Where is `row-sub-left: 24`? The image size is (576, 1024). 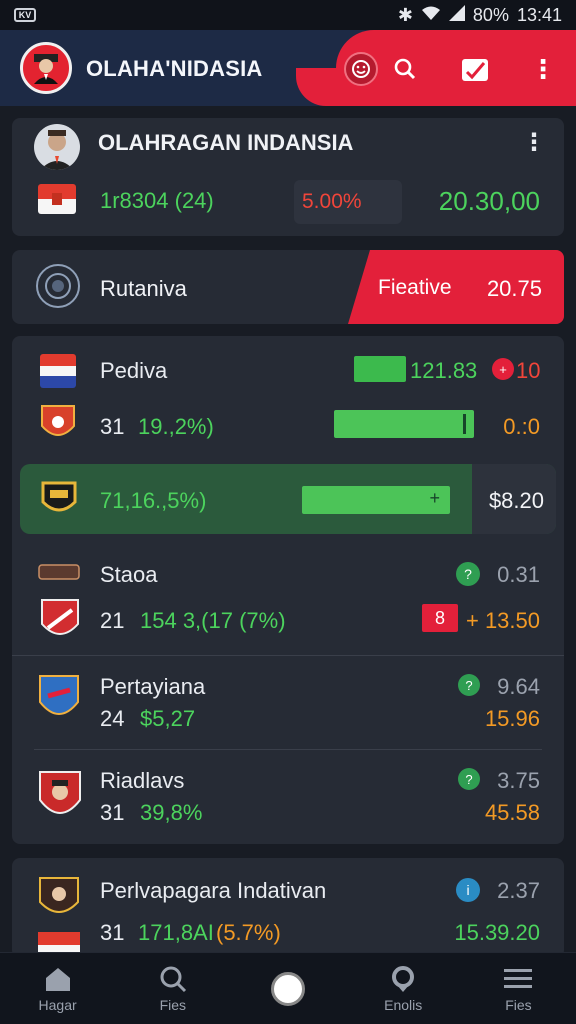 row-sub-left: 24 is located at coordinates (112, 718).